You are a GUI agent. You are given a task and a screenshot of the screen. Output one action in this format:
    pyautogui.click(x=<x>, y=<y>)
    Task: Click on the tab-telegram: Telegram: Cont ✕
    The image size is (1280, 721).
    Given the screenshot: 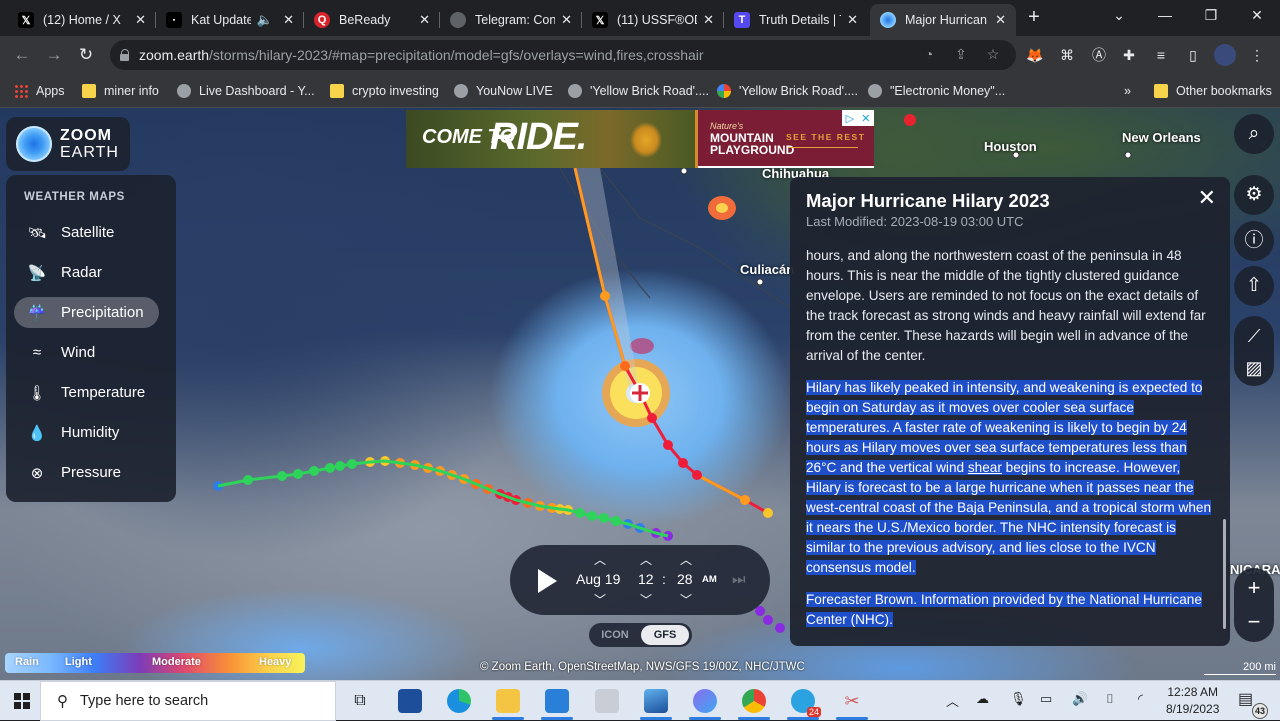 What is the action you would take?
    pyautogui.click(x=511, y=20)
    